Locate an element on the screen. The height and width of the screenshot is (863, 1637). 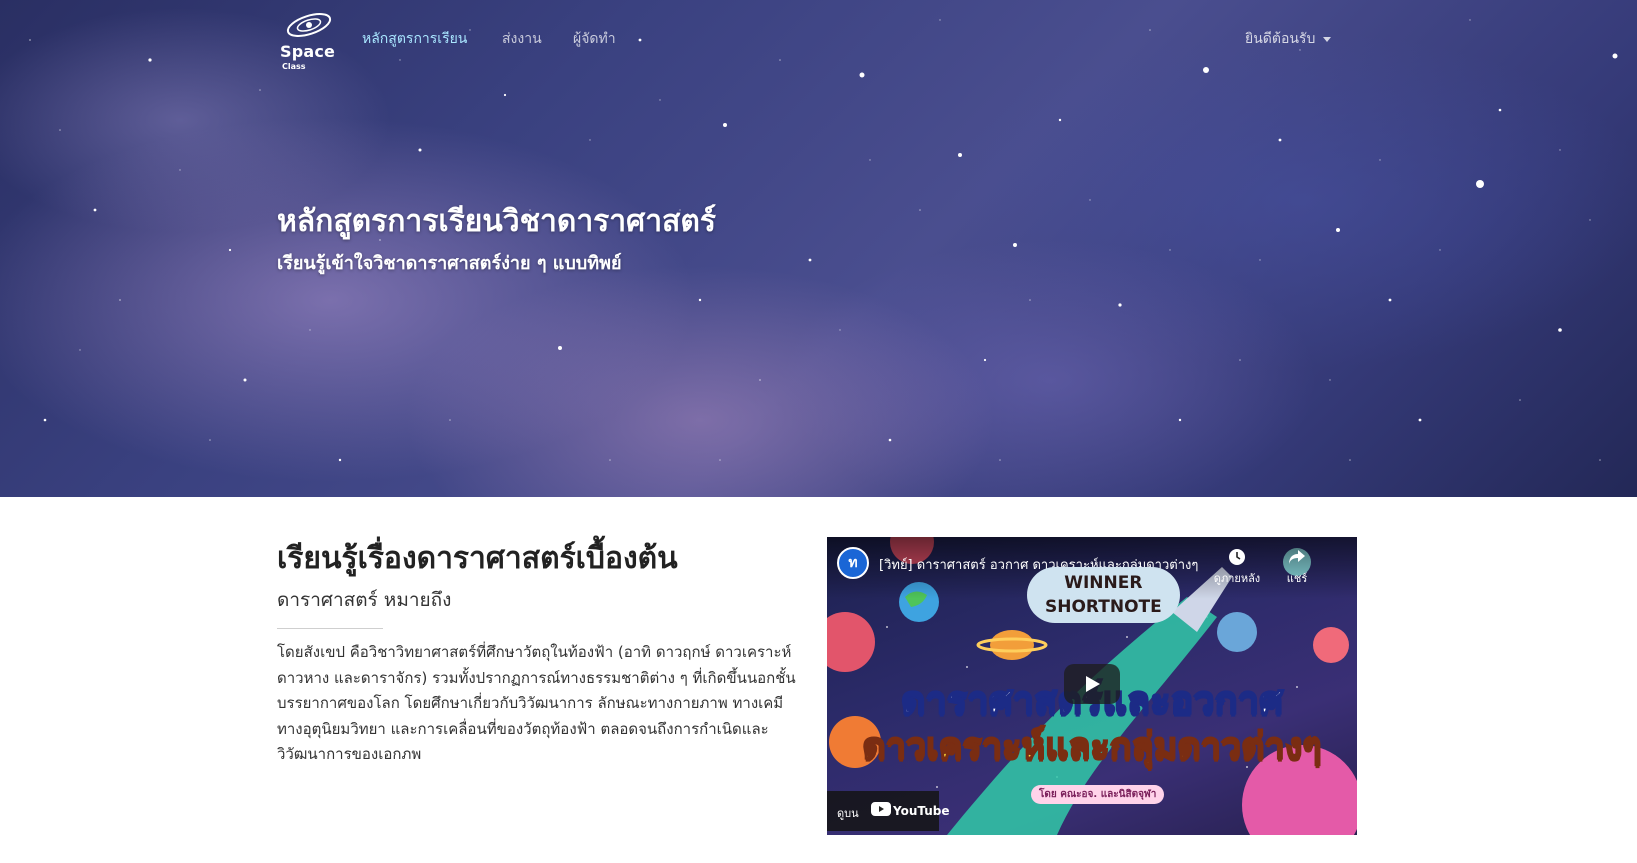
site-logo: Space Class is located at coordinates (309, 40).